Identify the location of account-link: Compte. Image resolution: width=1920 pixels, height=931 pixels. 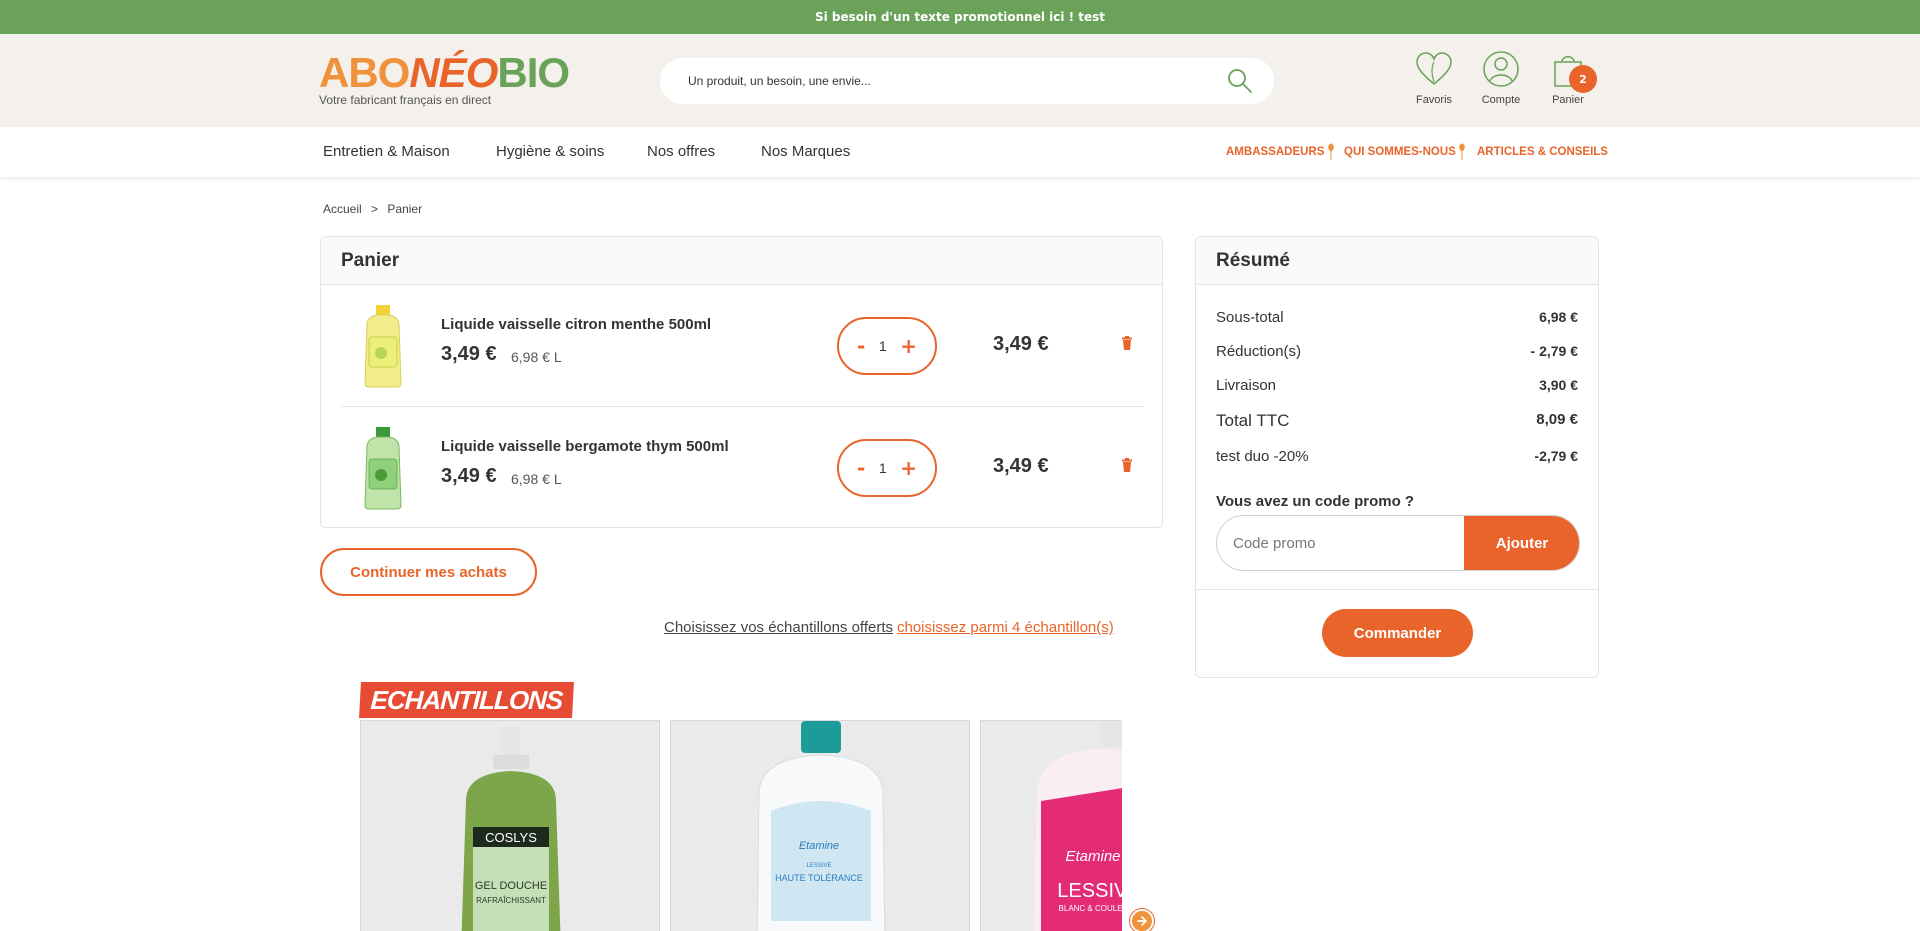
(1501, 78).